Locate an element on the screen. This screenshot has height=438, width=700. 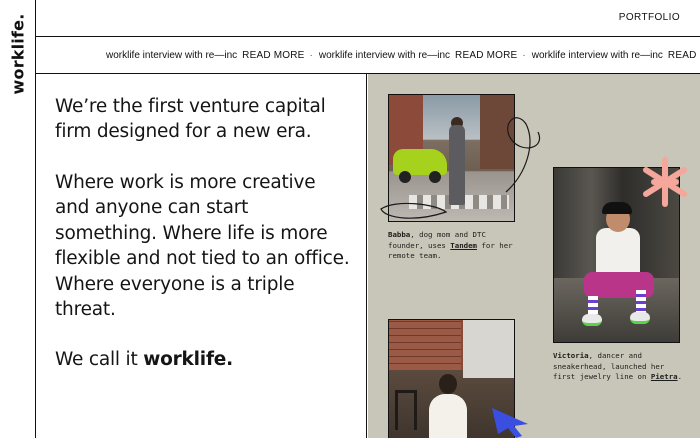
closing-paragraph: We call it worklife. is located at coordinates (205, 359).